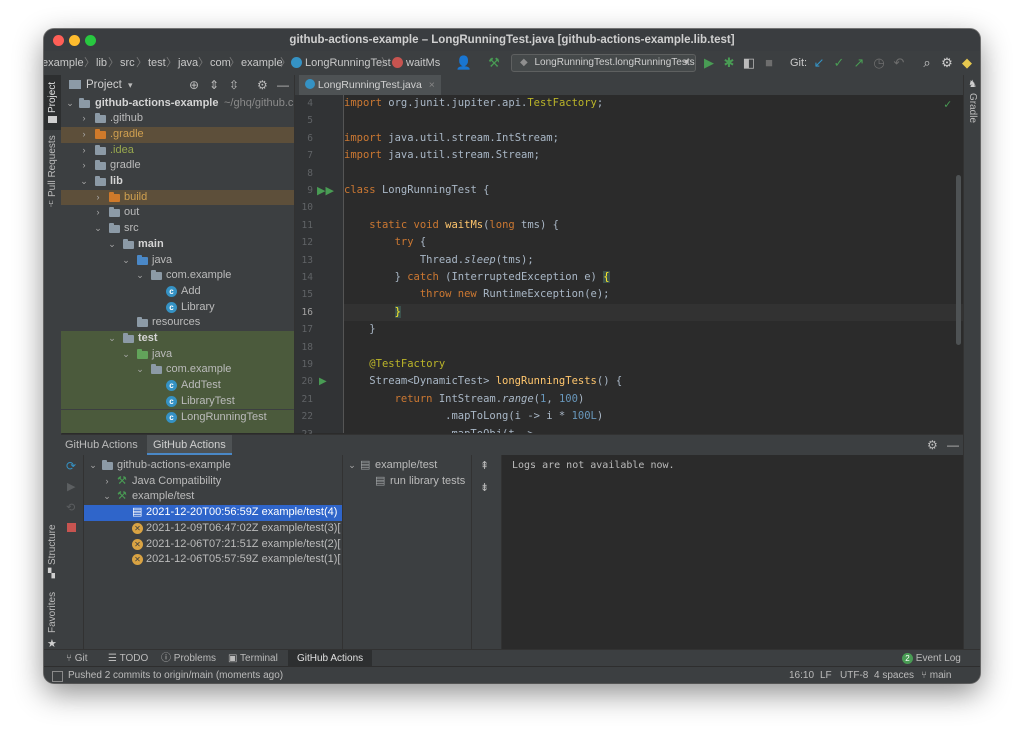 Image resolution: width=1024 pixels, height=740 pixels. What do you see at coordinates (177, 166) in the screenshot?
I see `tree-row-gradle: › gradle` at bounding box center [177, 166].